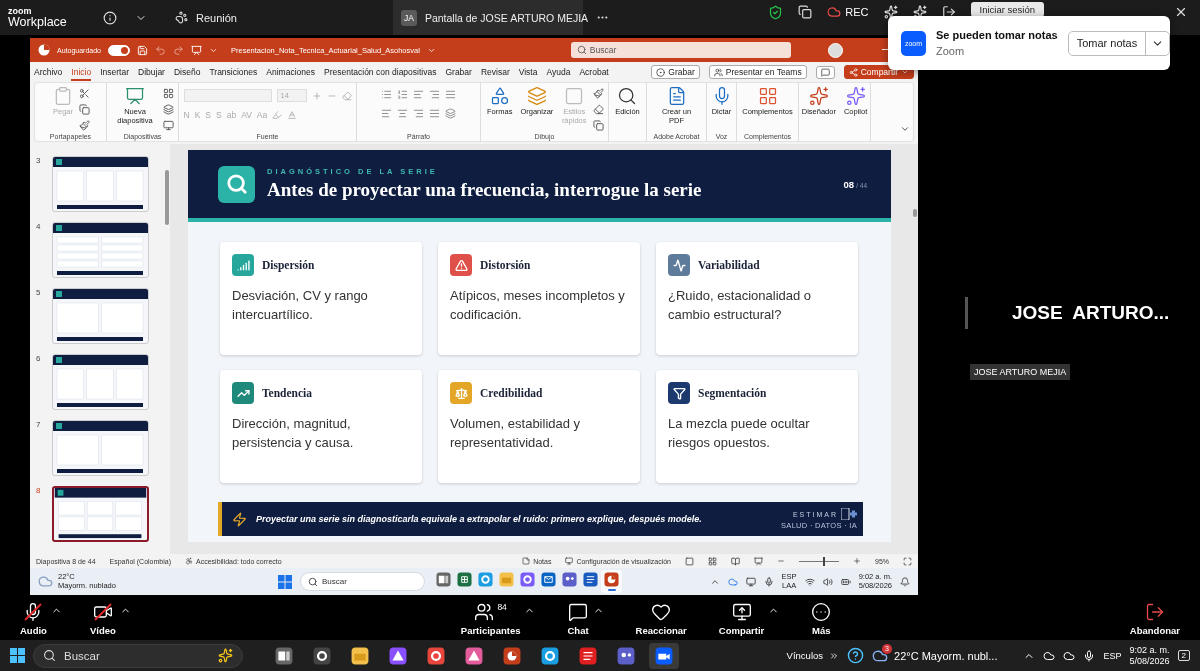 The width and height of the screenshot is (1200, 671). What do you see at coordinates (689, 561) in the screenshot?
I see `normal-view-icon` at bounding box center [689, 561].